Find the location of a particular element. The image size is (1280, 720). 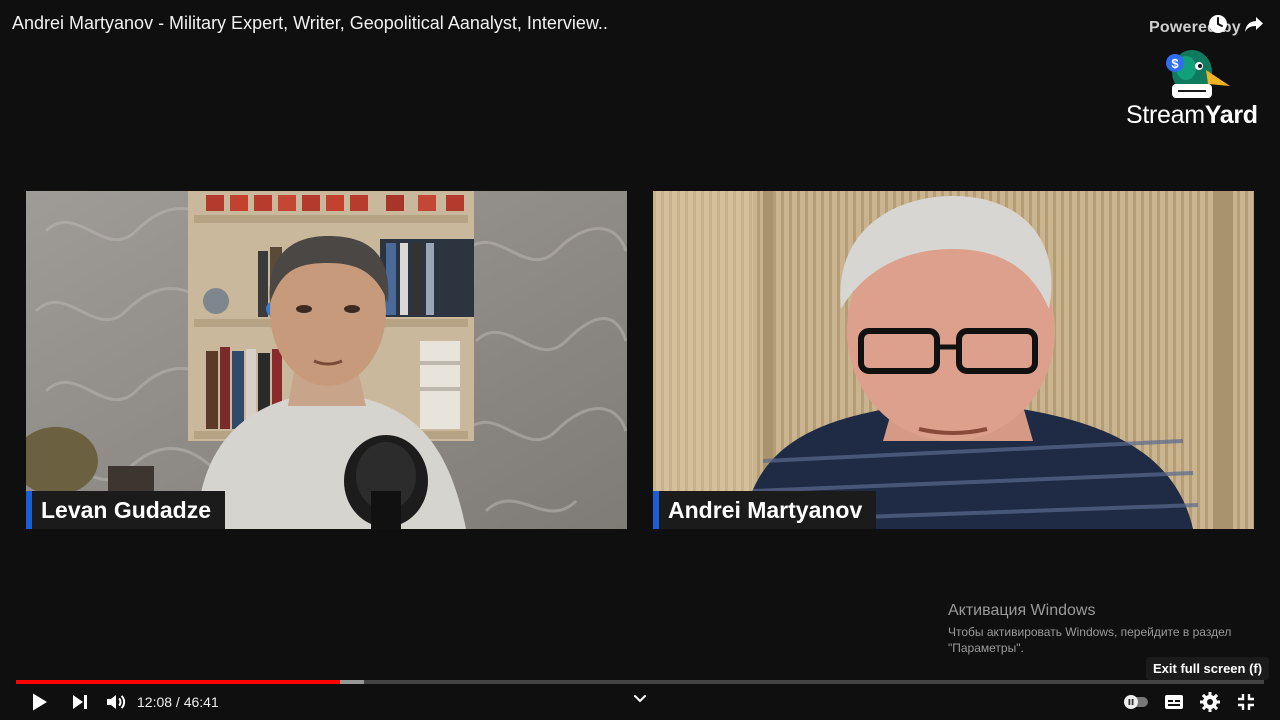

exit-fullscreen-icon is located at coordinates (1246, 702).